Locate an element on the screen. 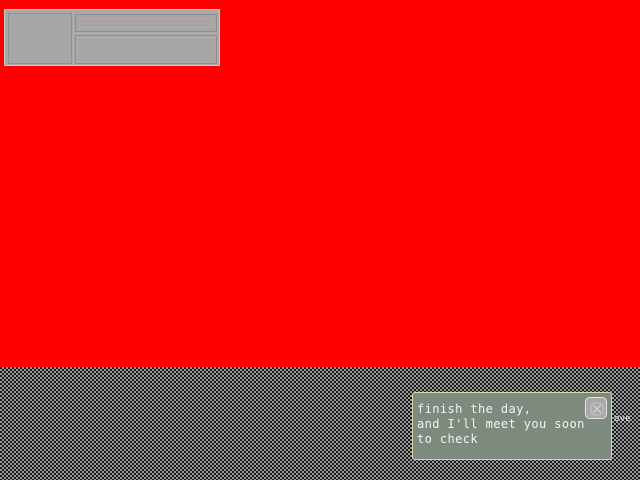  info-panel is located at coordinates (146, 49).